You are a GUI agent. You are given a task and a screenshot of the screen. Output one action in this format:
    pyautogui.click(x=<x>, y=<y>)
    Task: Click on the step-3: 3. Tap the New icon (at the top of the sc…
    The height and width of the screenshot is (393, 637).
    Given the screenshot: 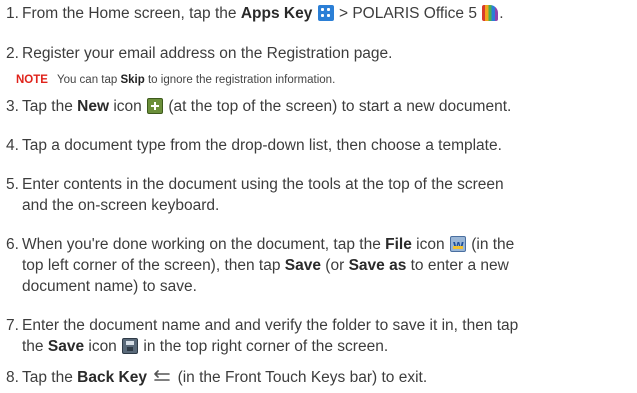 What is the action you would take?
    pyautogui.click(x=317, y=106)
    